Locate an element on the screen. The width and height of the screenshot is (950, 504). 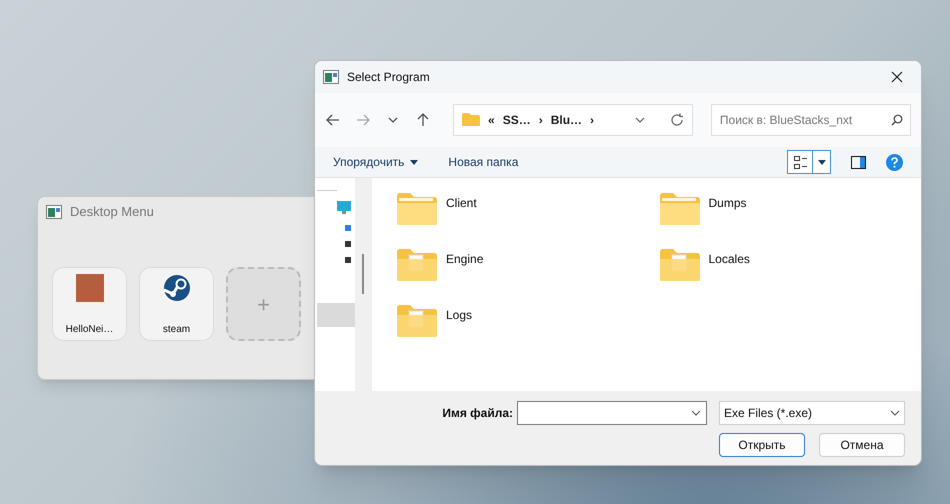
computer-icon is located at coordinates (344, 208).